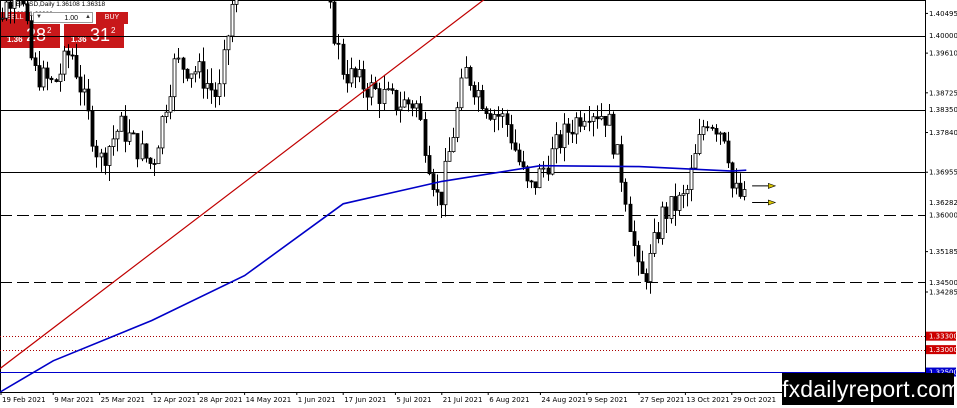  I want to click on x-tick-label-4: 28 Apr 2021, so click(220, 400).